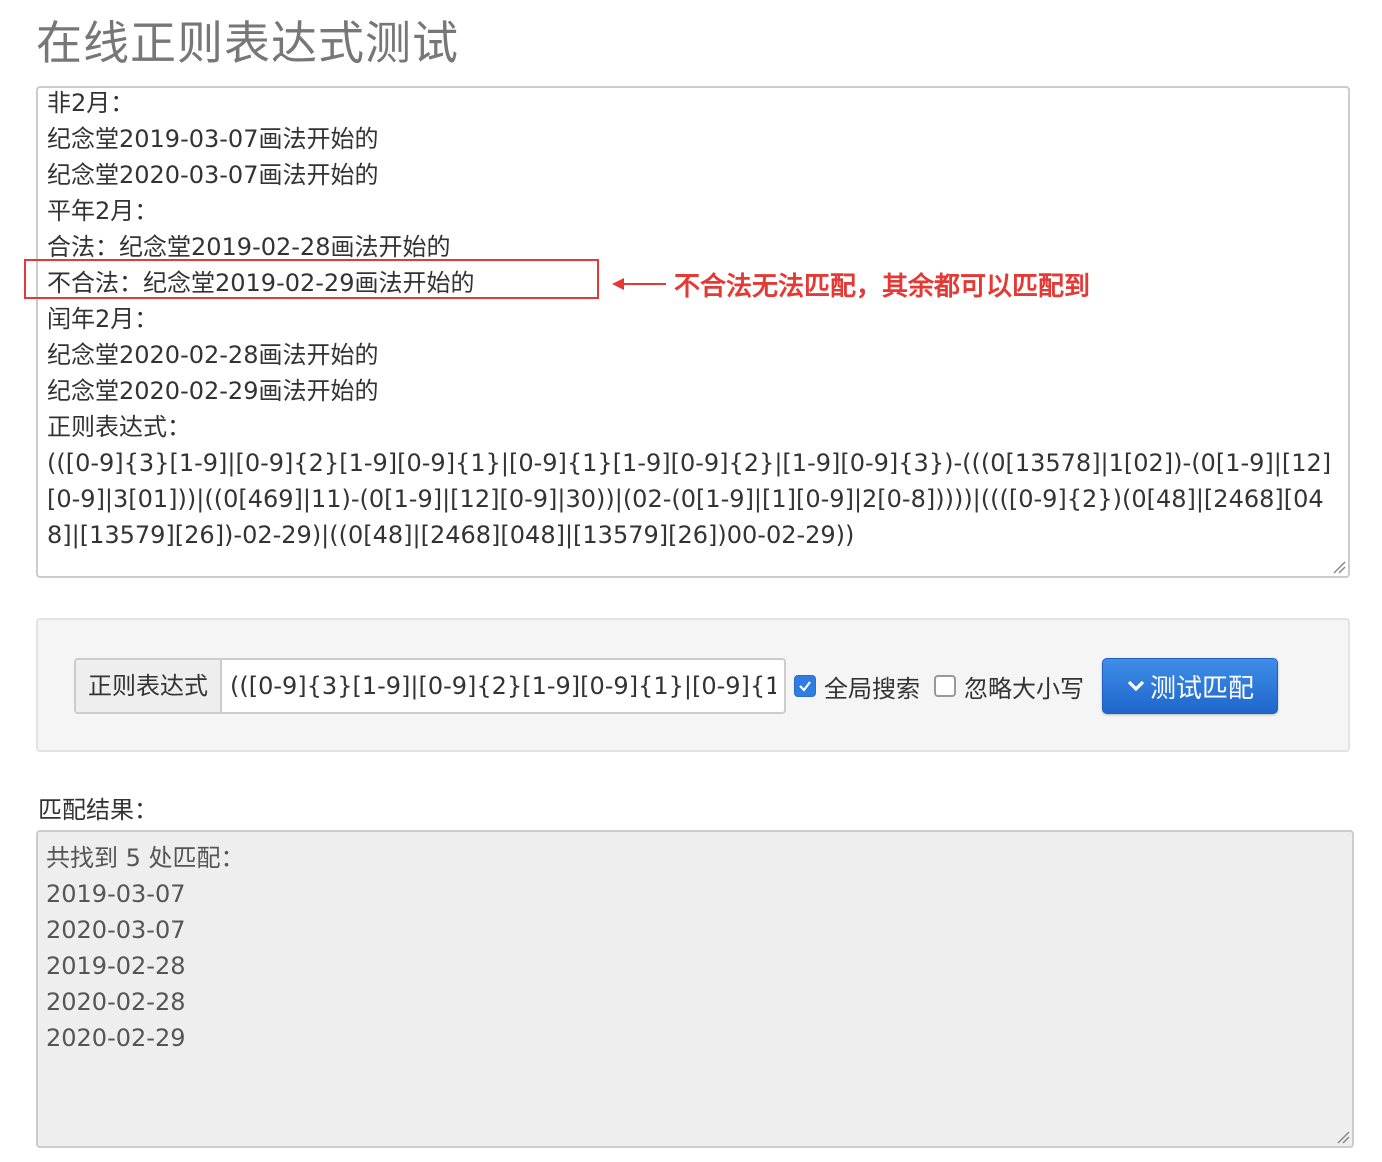  Describe the element at coordinates (1136, 686) in the screenshot. I see `chevron-down-icon` at that location.